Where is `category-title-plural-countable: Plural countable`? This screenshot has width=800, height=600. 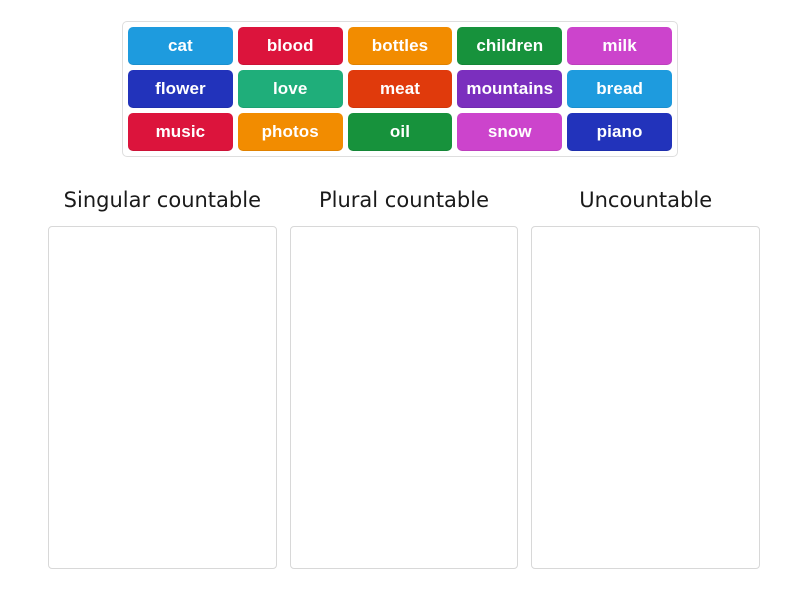 category-title-plural-countable: Plural countable is located at coordinates (404, 200).